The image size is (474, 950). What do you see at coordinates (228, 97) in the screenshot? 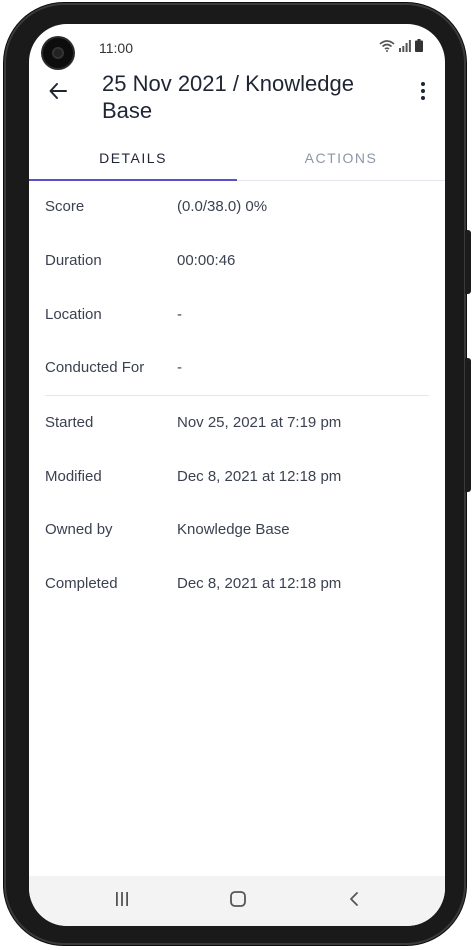
I see `page-title: 25 Nov 2021 / Knowledge Base` at bounding box center [228, 97].